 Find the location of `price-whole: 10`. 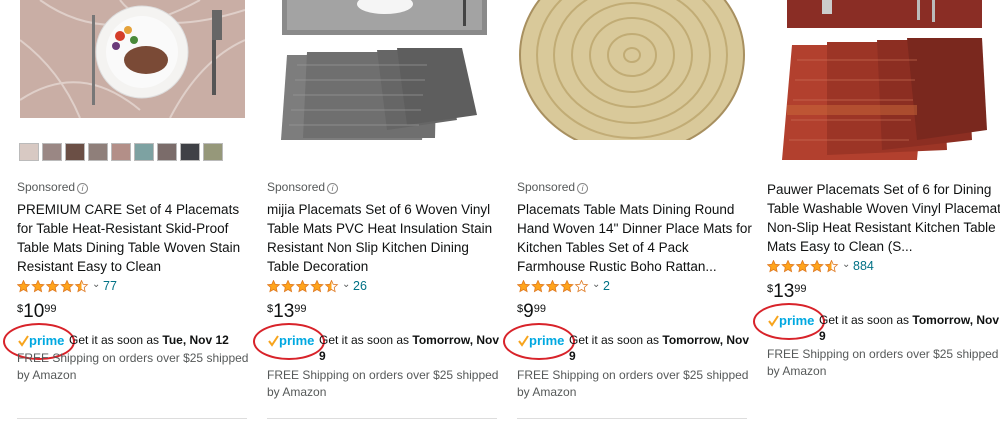

price-whole: 10 is located at coordinates (34, 311).